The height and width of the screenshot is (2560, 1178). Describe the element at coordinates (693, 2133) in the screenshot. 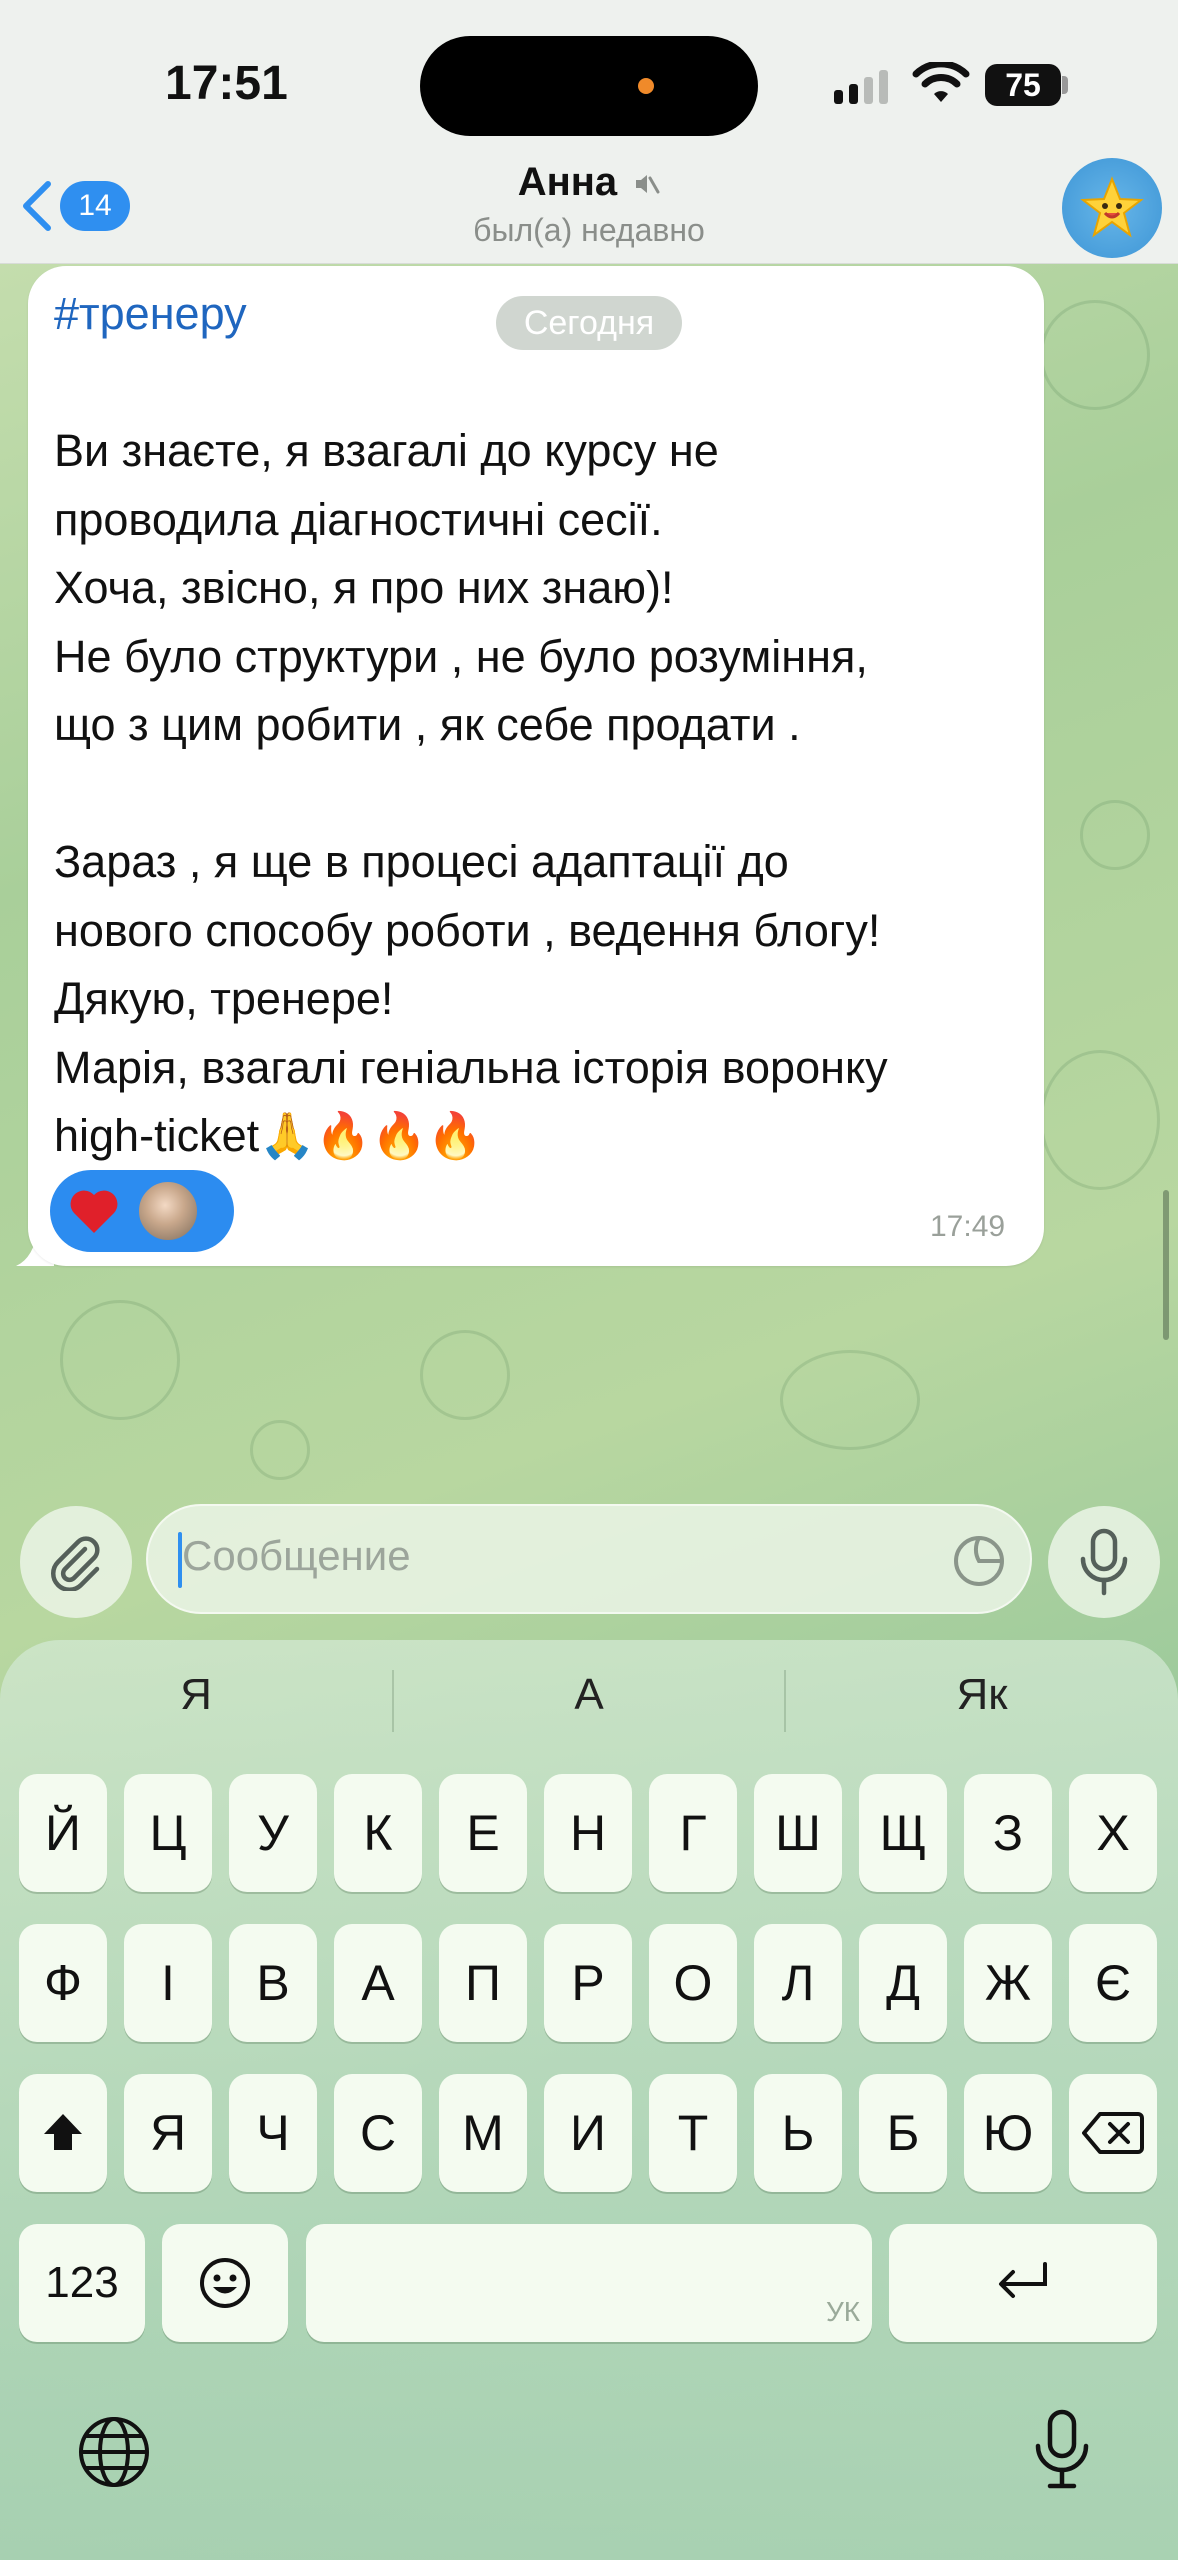

I see `key: Т` at that location.